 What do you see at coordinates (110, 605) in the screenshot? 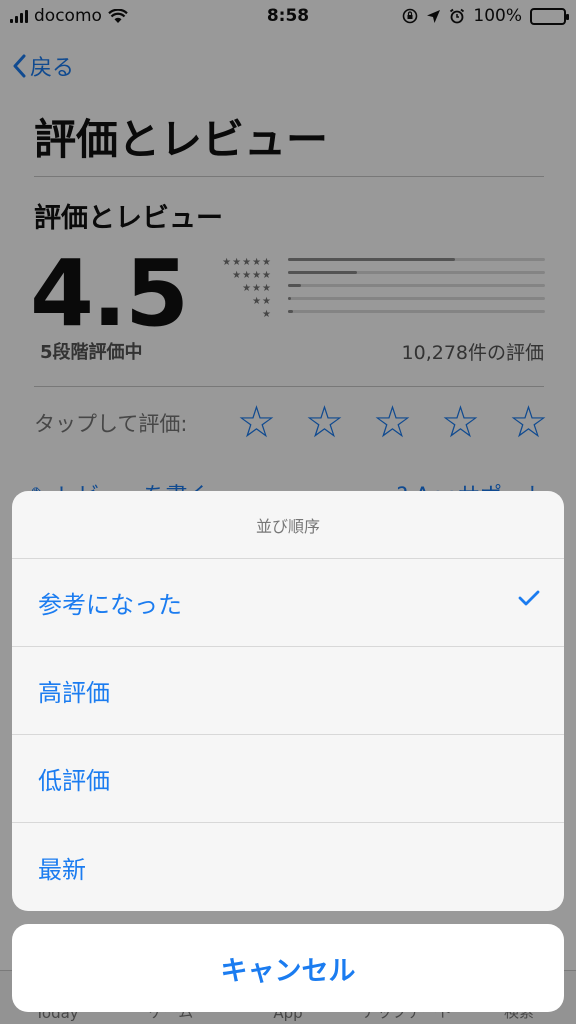
I see `sort-option-label: 参考になった` at bounding box center [110, 605].